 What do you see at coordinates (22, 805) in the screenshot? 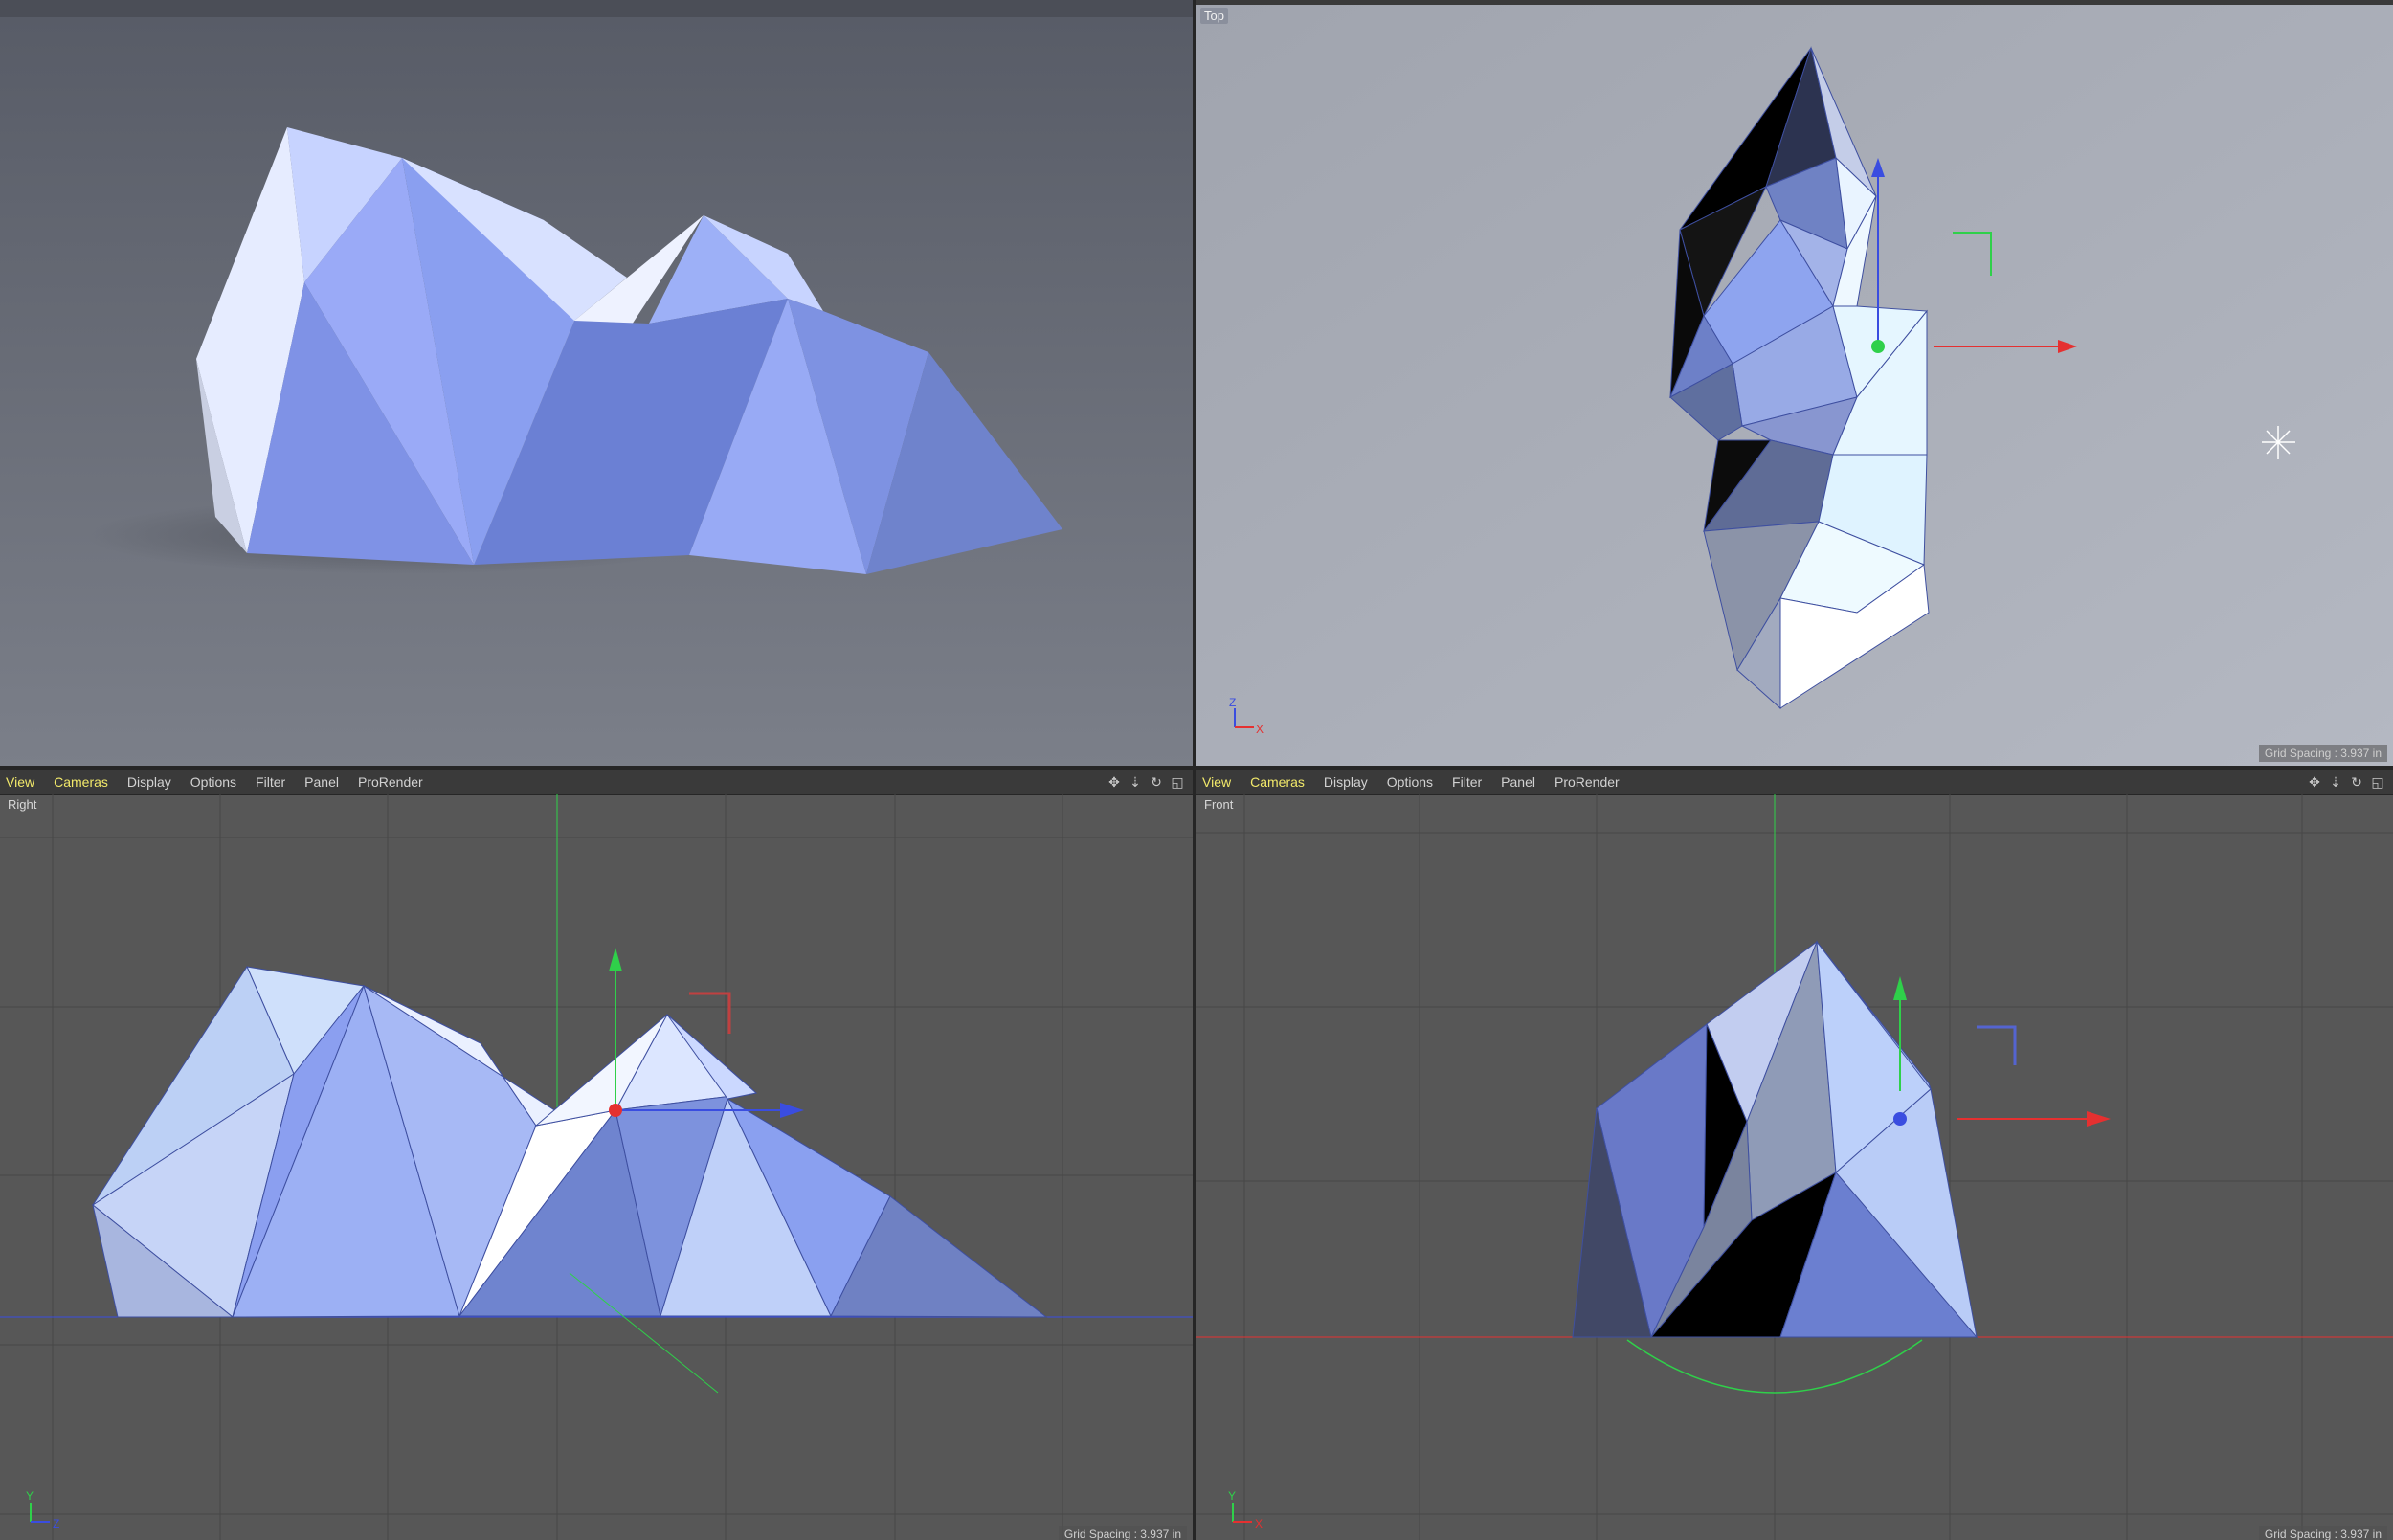
I see `viewport-label-right: Right` at bounding box center [22, 805].